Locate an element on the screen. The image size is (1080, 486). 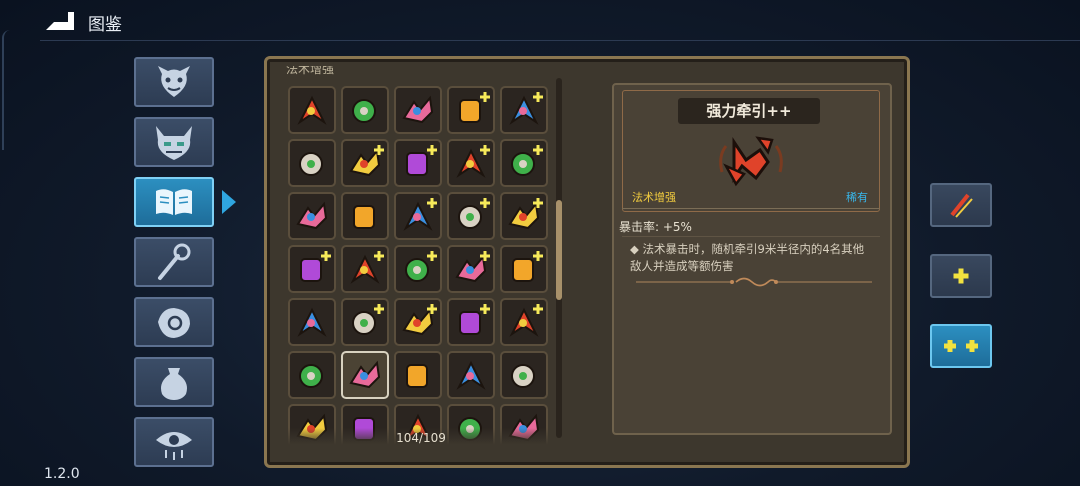
slash-icon is located at coordinates (364, 111).